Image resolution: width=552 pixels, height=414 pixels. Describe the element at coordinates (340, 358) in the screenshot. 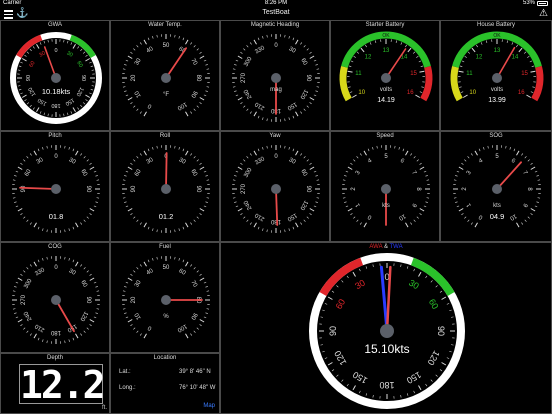

I see `tick-label: 120` at that location.